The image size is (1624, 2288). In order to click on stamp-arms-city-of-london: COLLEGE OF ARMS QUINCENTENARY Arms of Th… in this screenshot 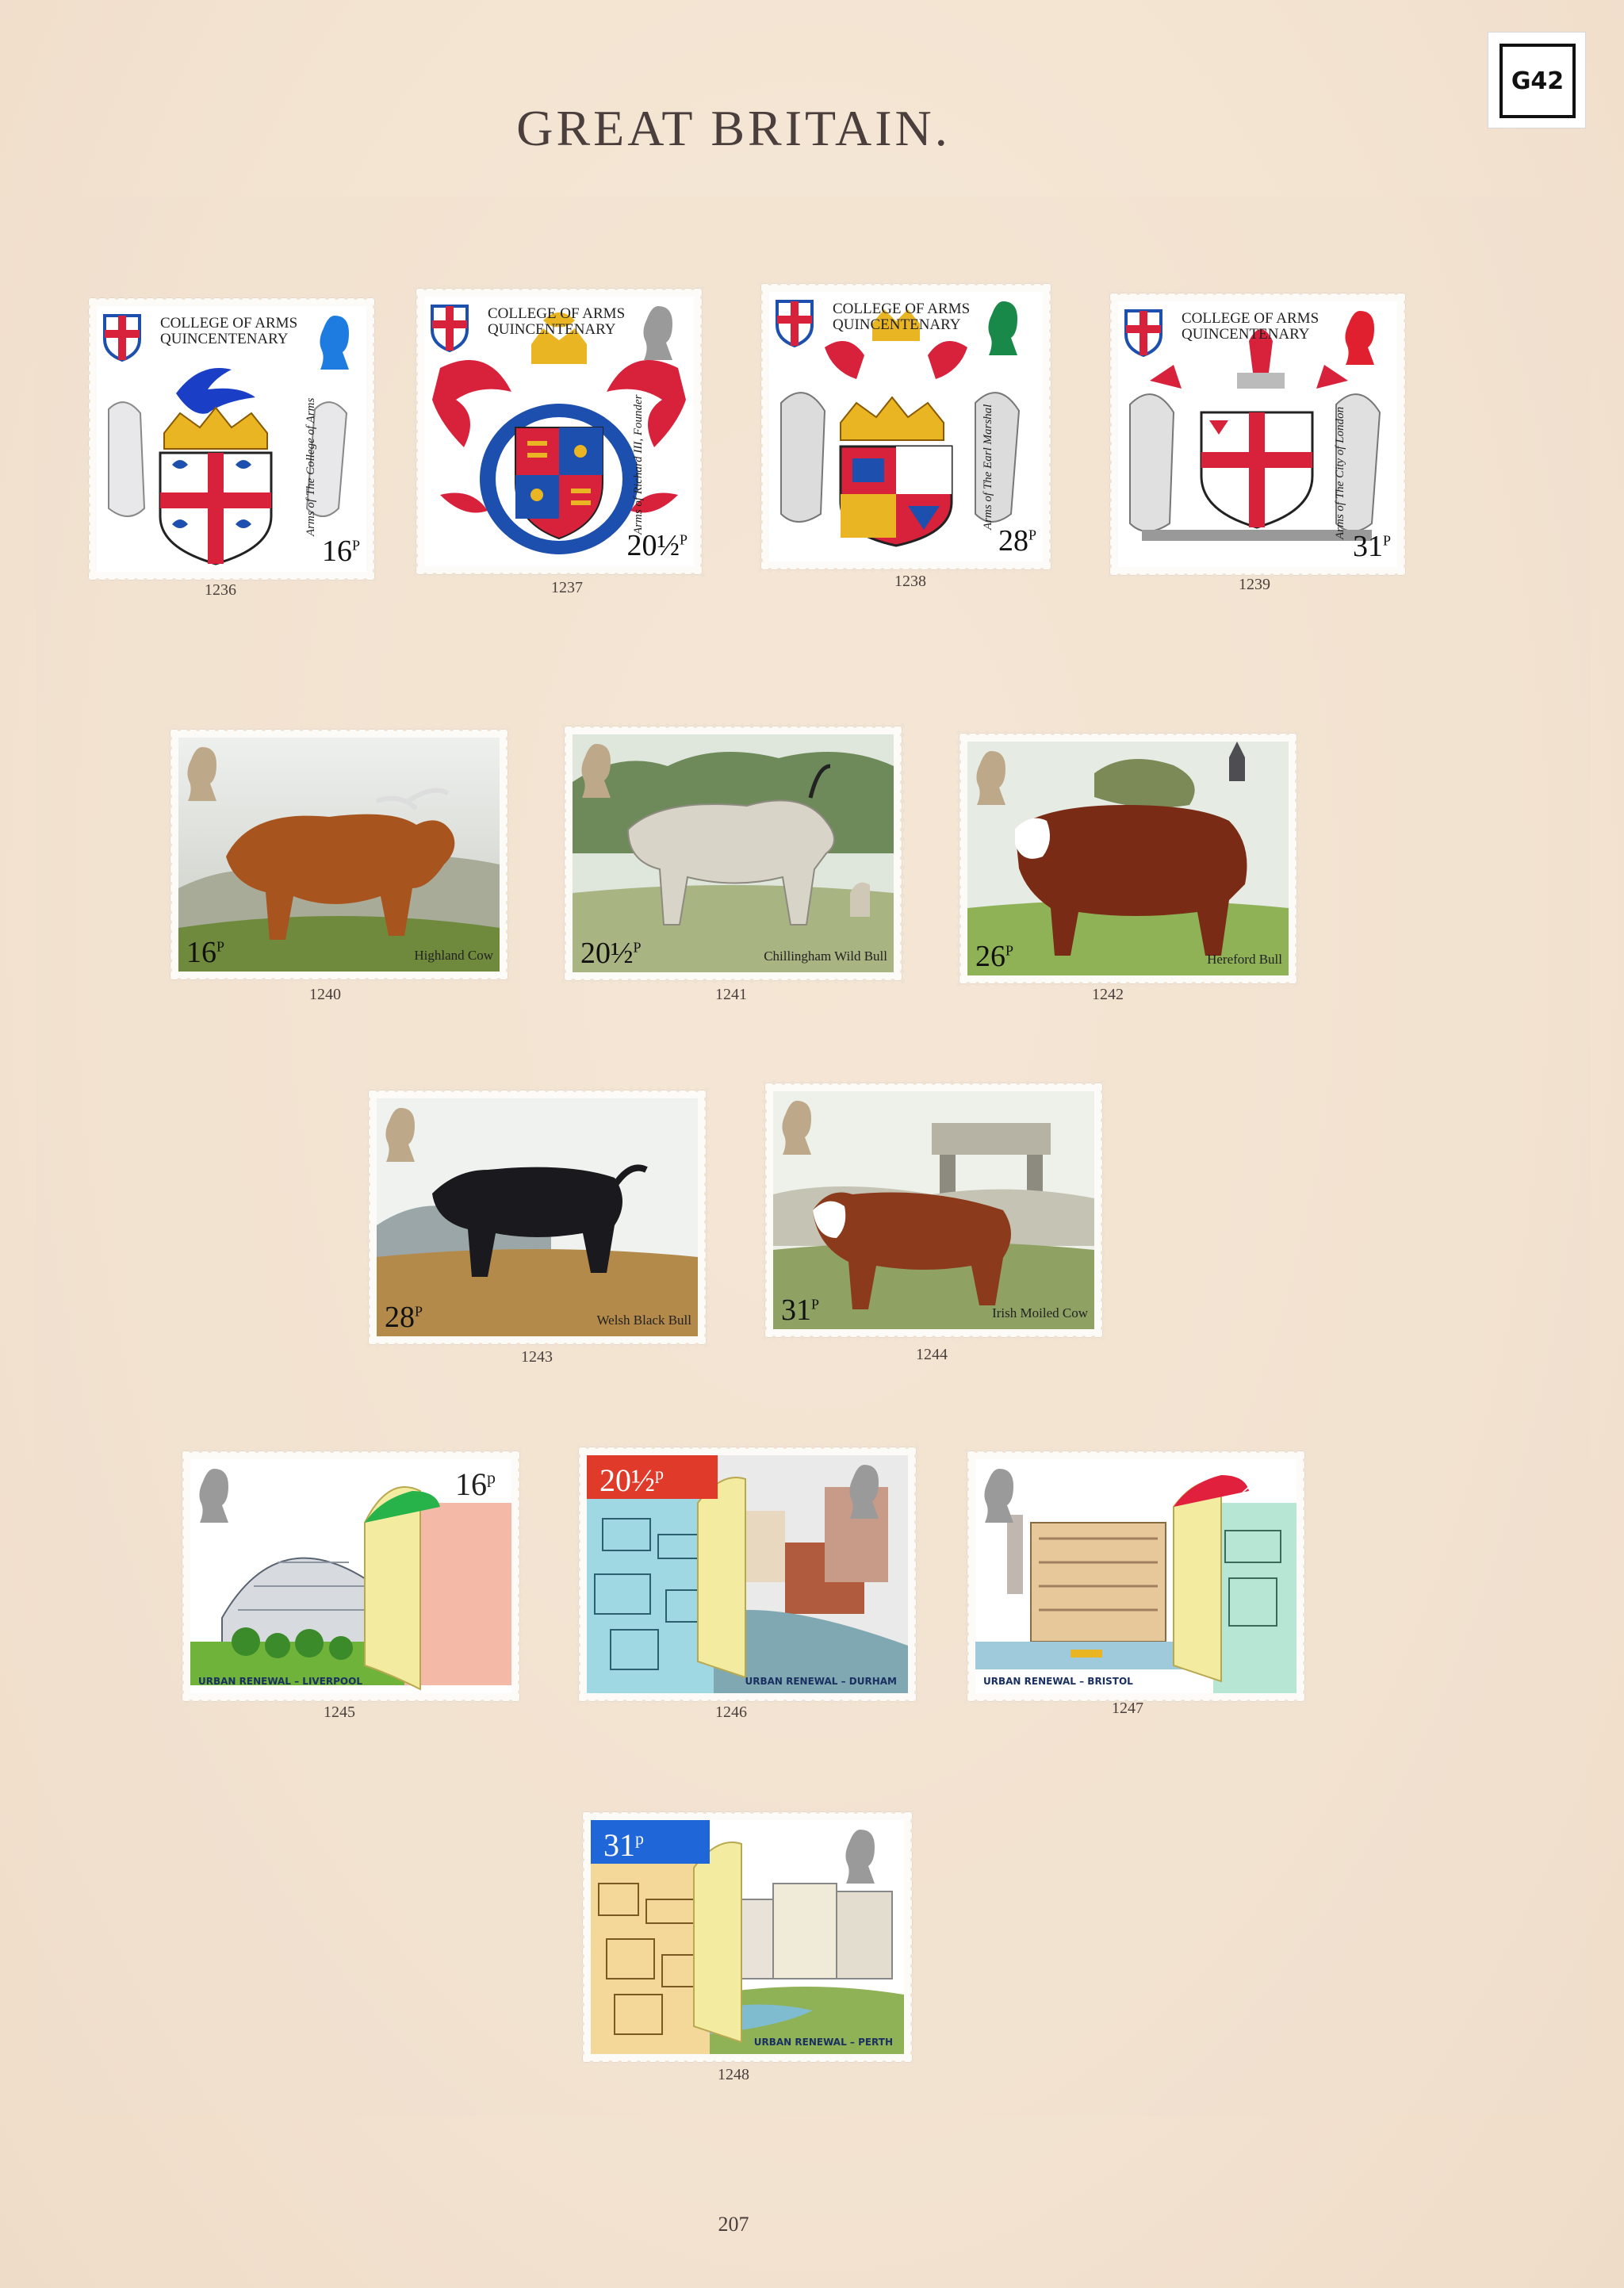, I will do `click(1257, 434)`.